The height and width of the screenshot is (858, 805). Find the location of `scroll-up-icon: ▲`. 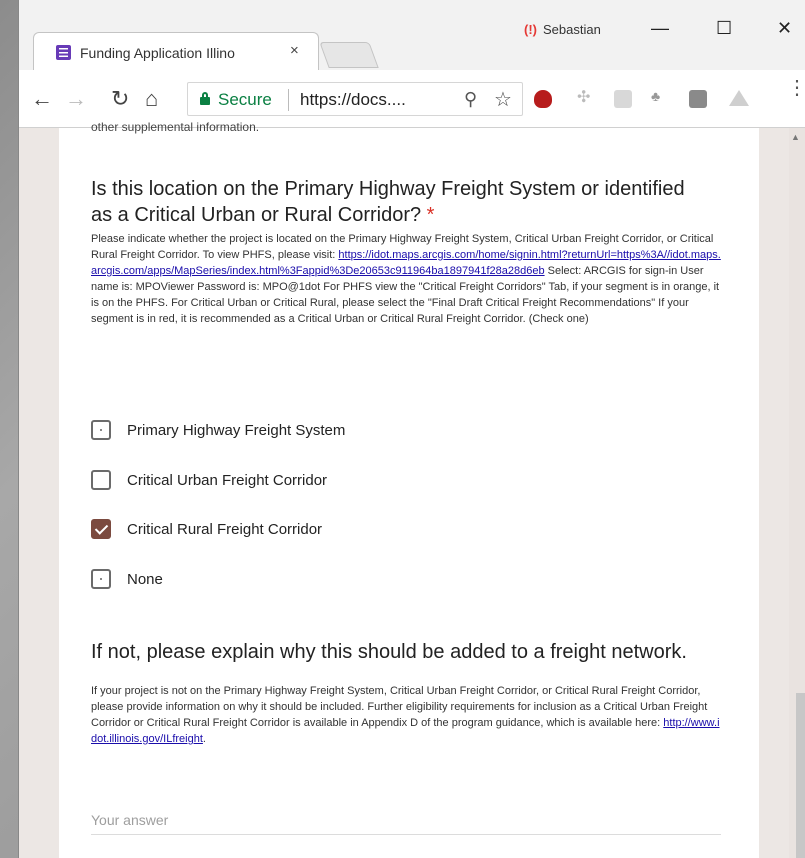

scroll-up-icon: ▲ is located at coordinates (795, 137).